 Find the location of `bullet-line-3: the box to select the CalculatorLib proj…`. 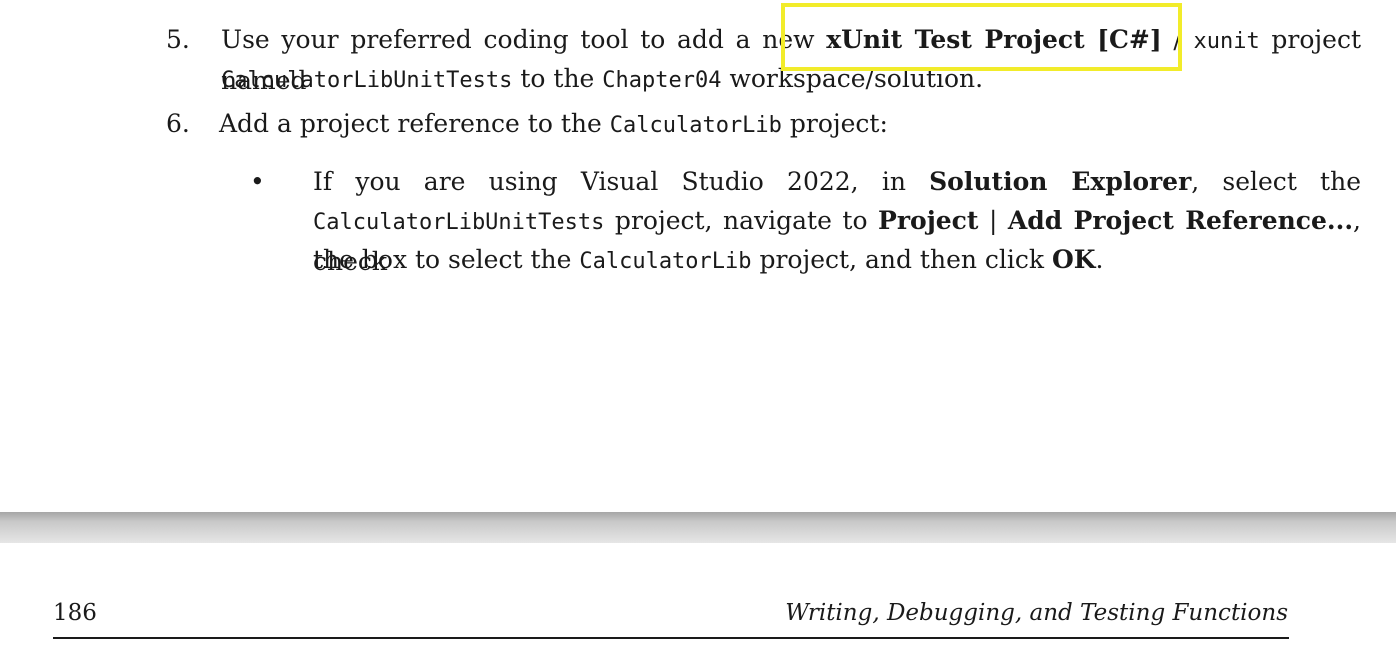

bullet-line-3: the box to select the CalculatorLib proj… is located at coordinates (708, 260).